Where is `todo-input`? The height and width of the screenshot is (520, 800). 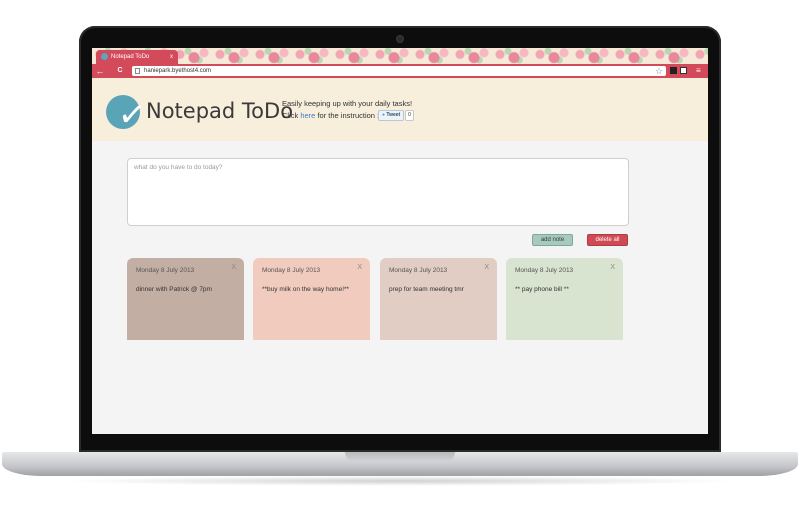 todo-input is located at coordinates (378, 192).